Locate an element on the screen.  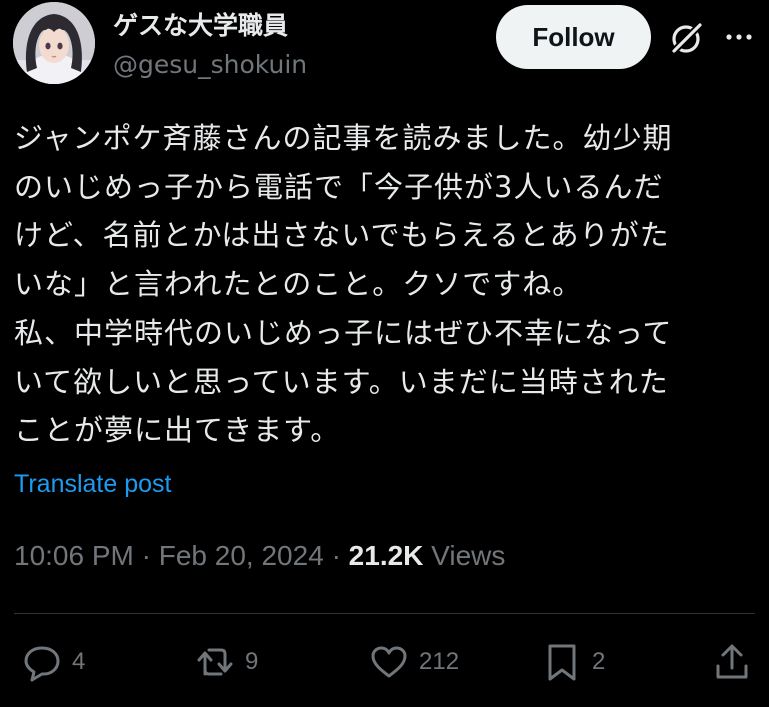
more-icon is located at coordinates (739, 37).